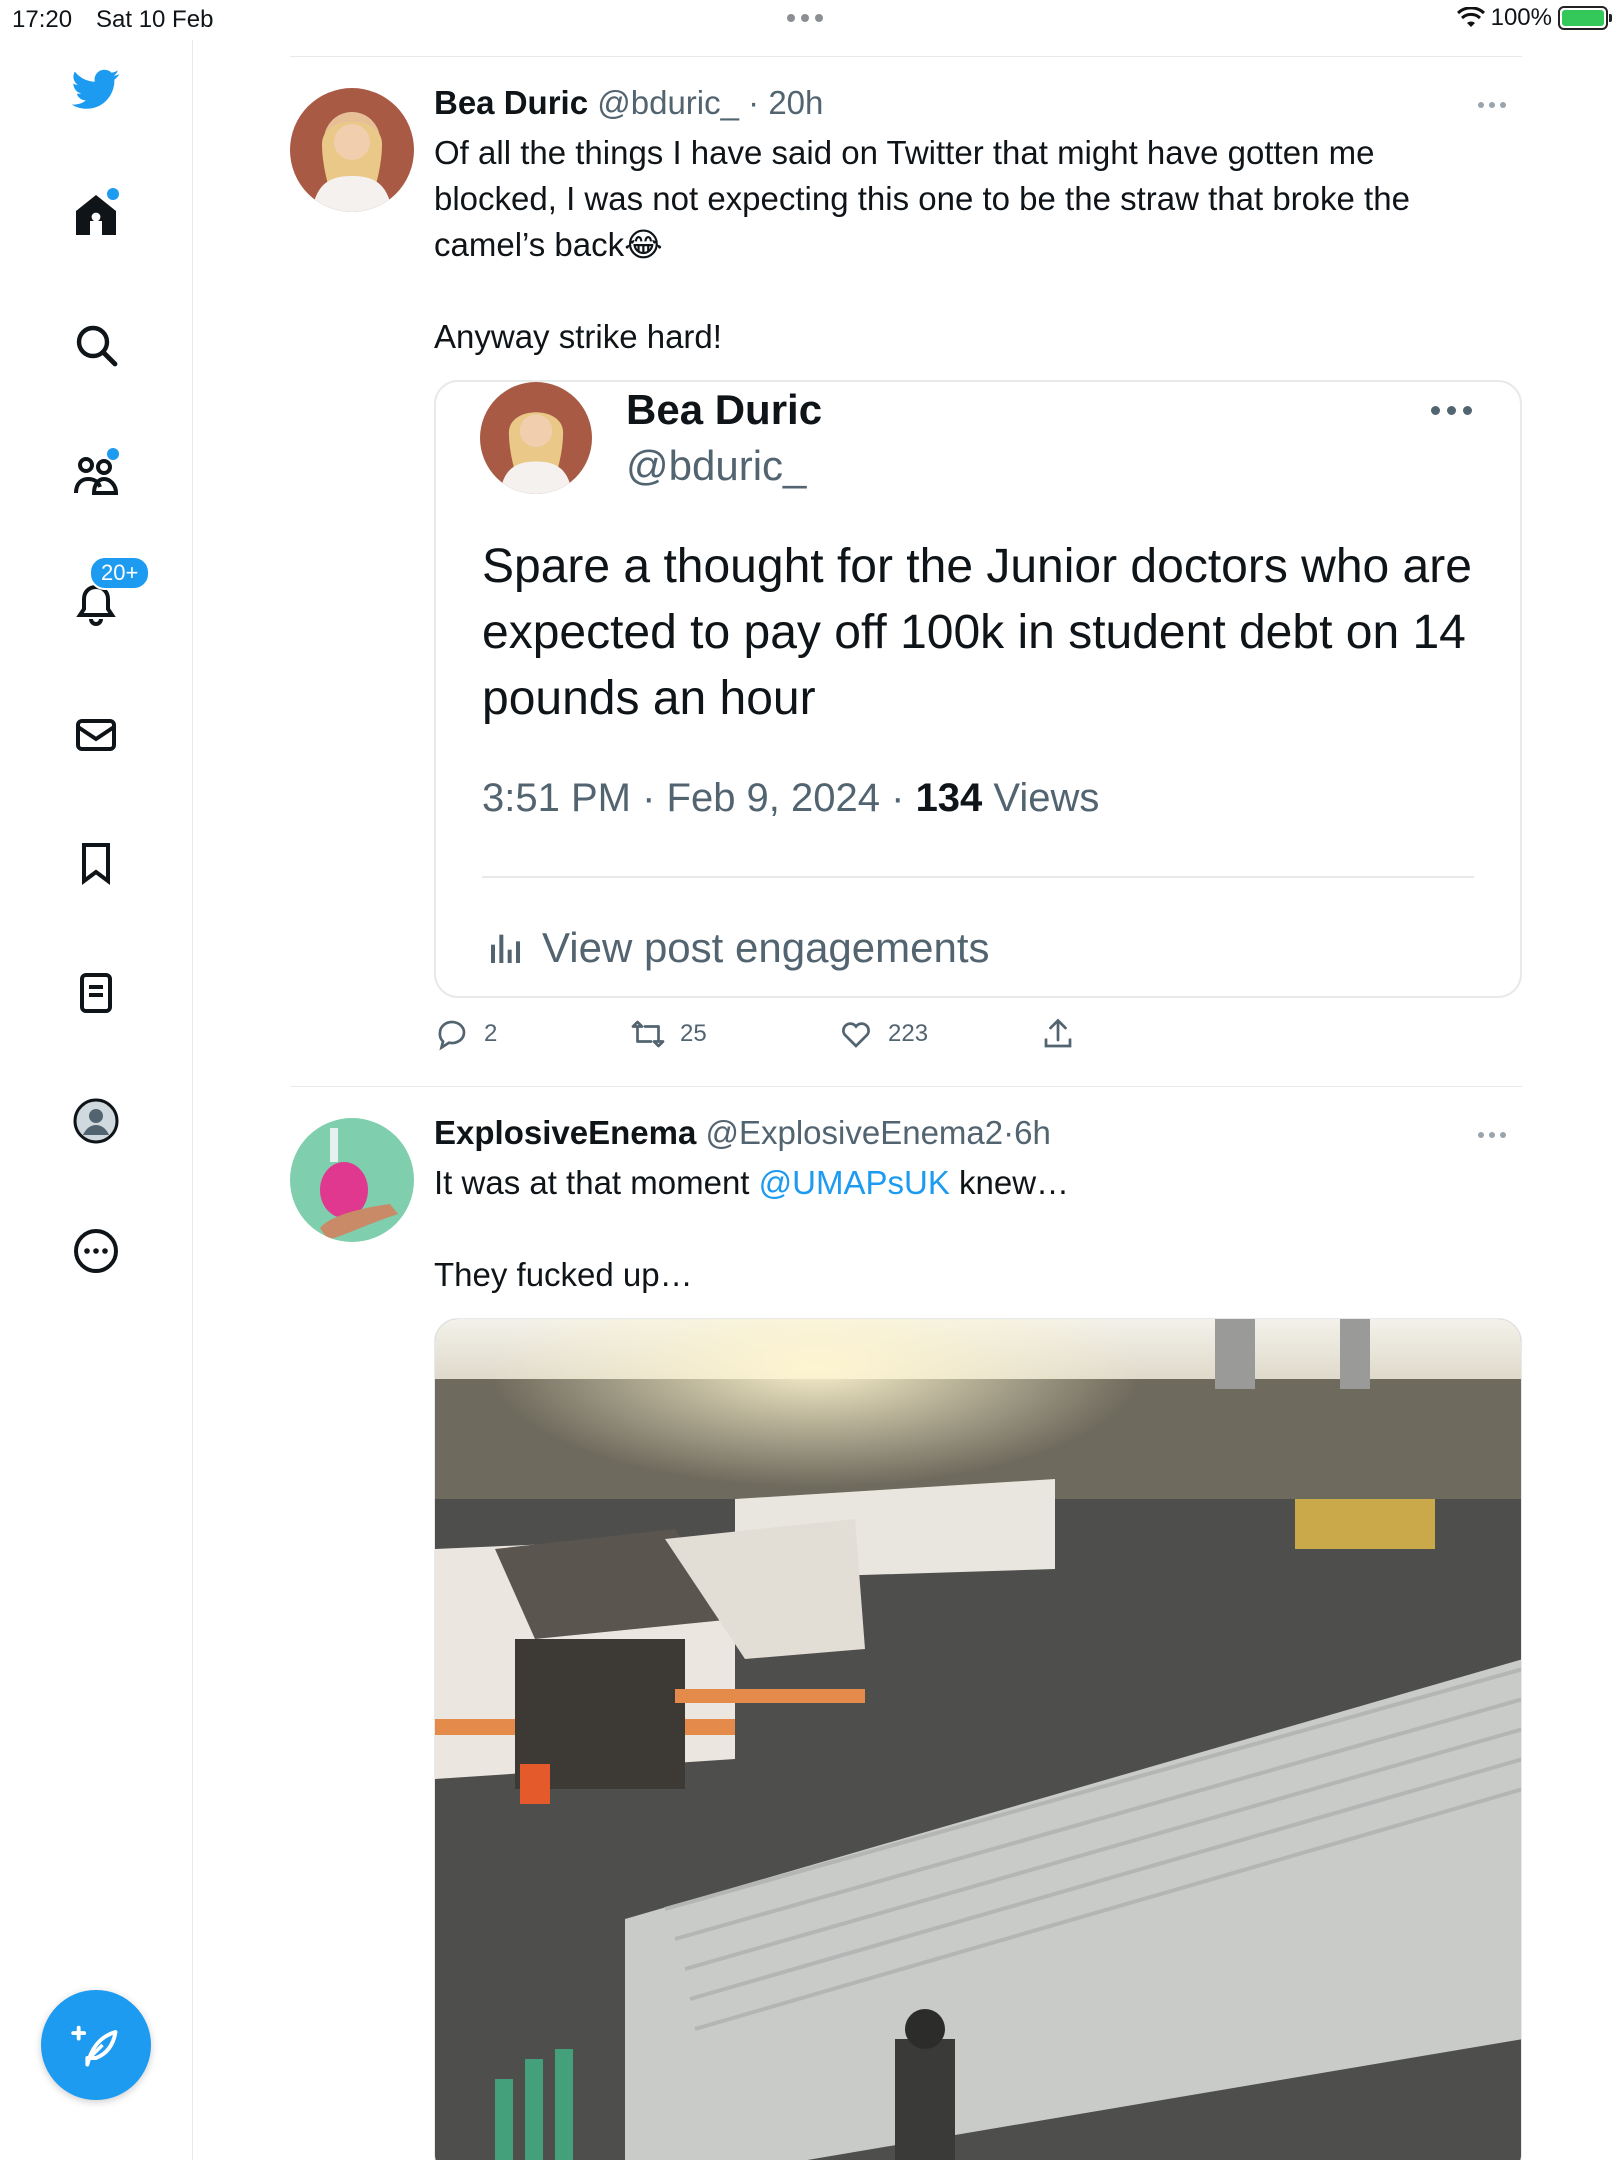 Image resolution: width=1620 pixels, height=2160 pixels. What do you see at coordinates (716, 466) in the screenshot?
I see `quoted-author-handle: @bduric_` at bounding box center [716, 466].